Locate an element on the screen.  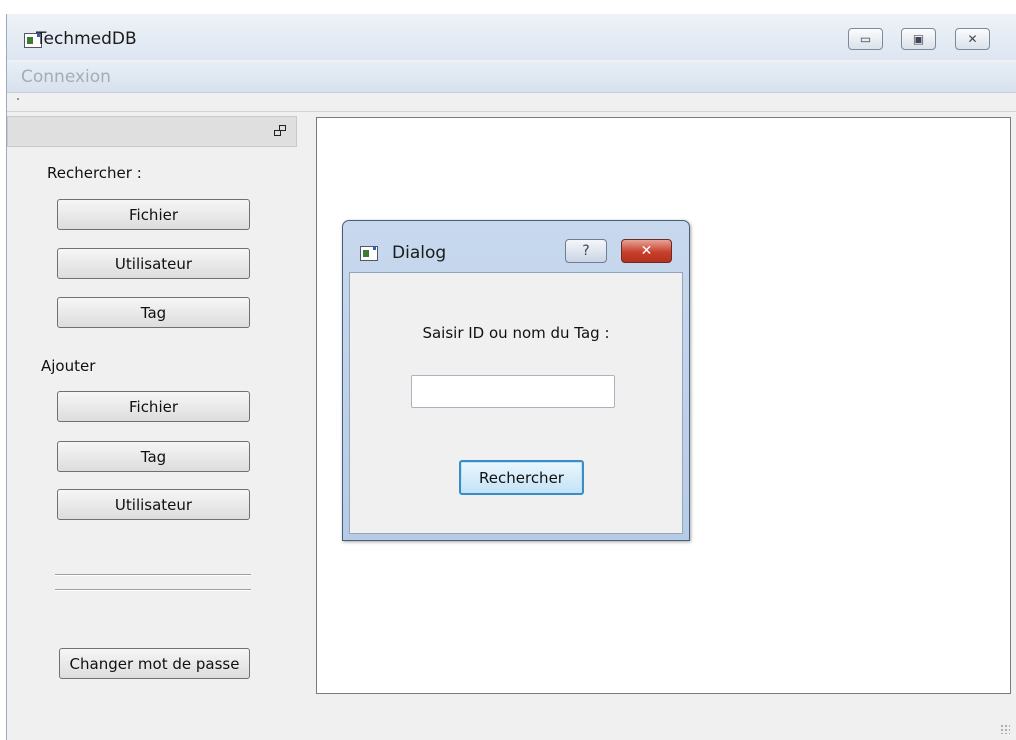
close-icon: ✕ is located at coordinates (972, 39).